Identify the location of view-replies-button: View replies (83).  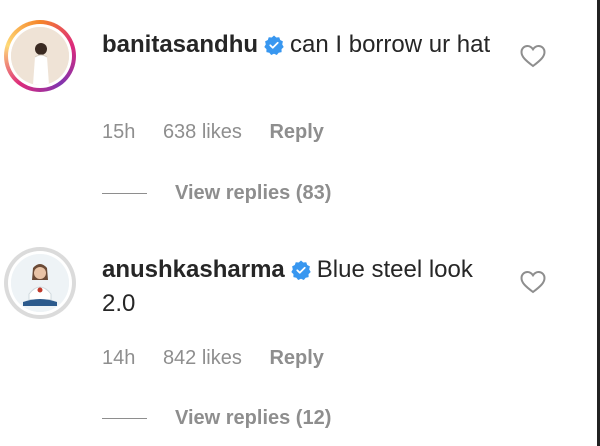
(216, 193).